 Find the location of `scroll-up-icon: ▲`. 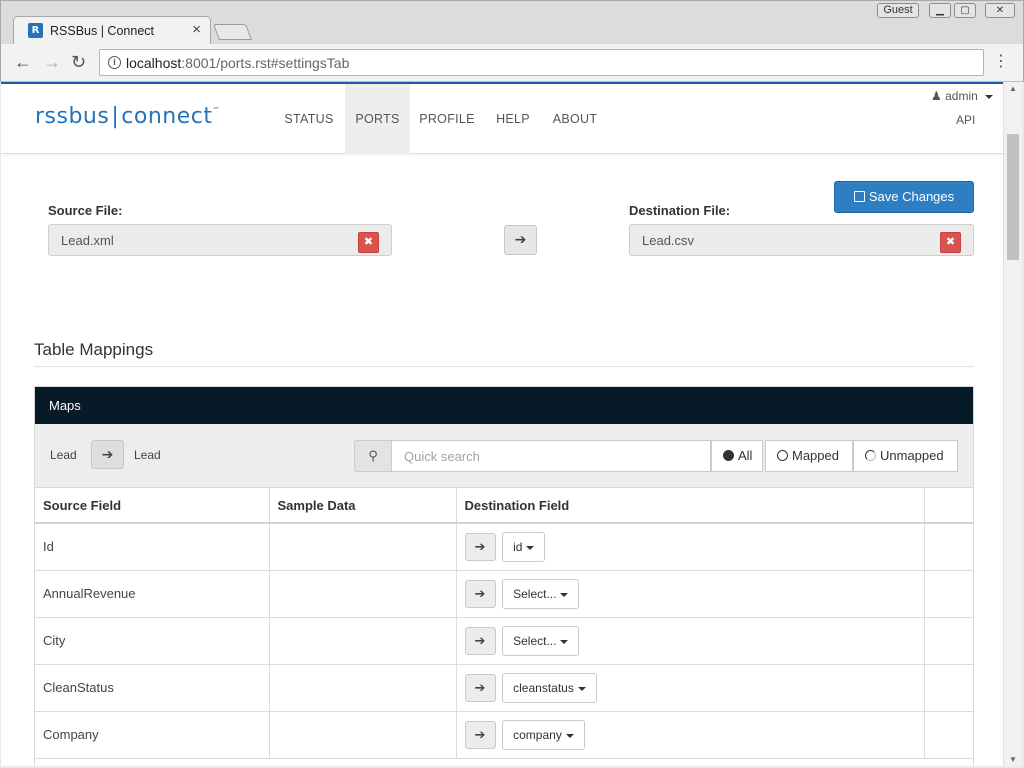

scroll-up-icon: ▲ is located at coordinates (1013, 88).